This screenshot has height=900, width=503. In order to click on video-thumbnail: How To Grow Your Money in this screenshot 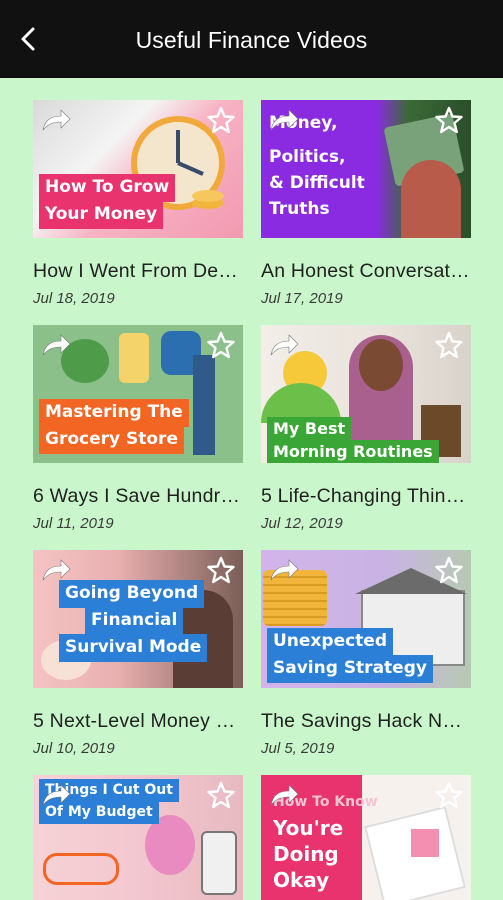, I will do `click(138, 169)`.